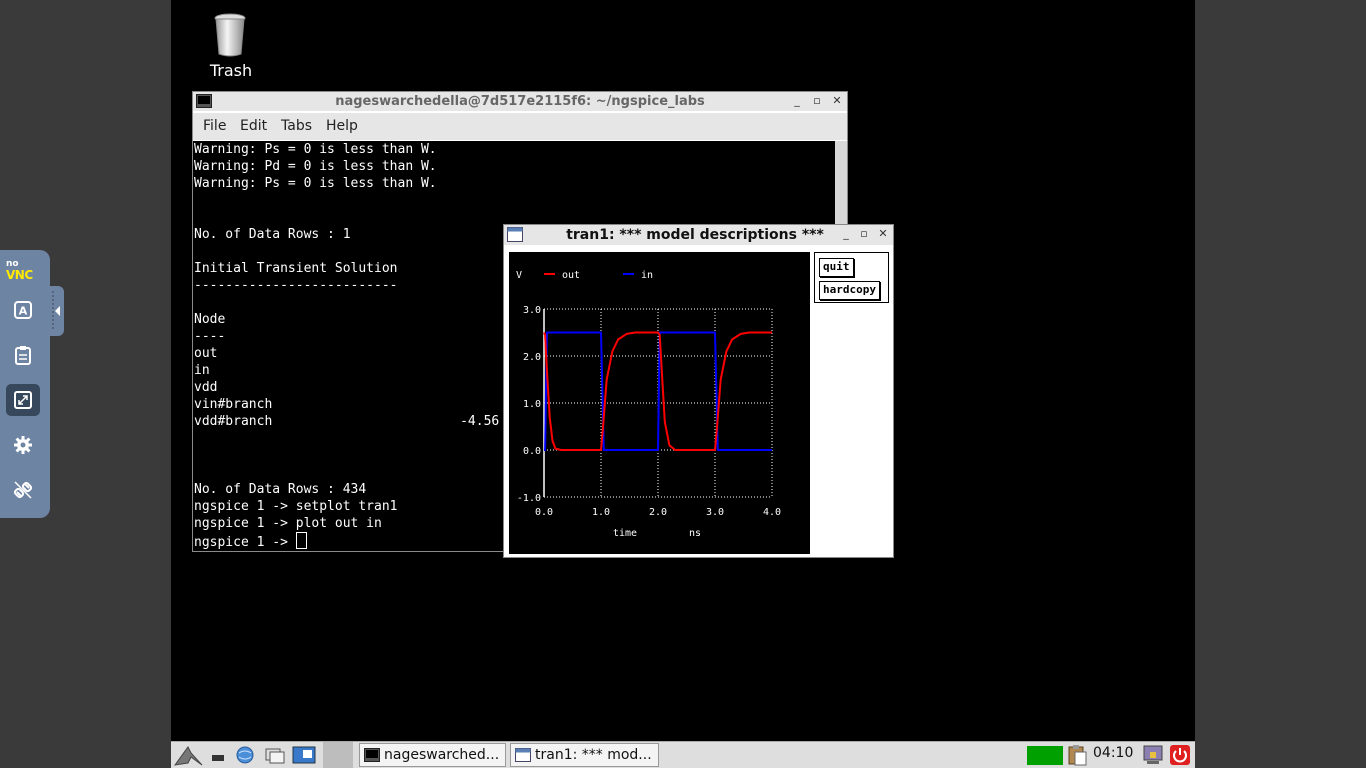 The width and height of the screenshot is (1366, 768). I want to click on terminal-line: ----, so click(210, 336).